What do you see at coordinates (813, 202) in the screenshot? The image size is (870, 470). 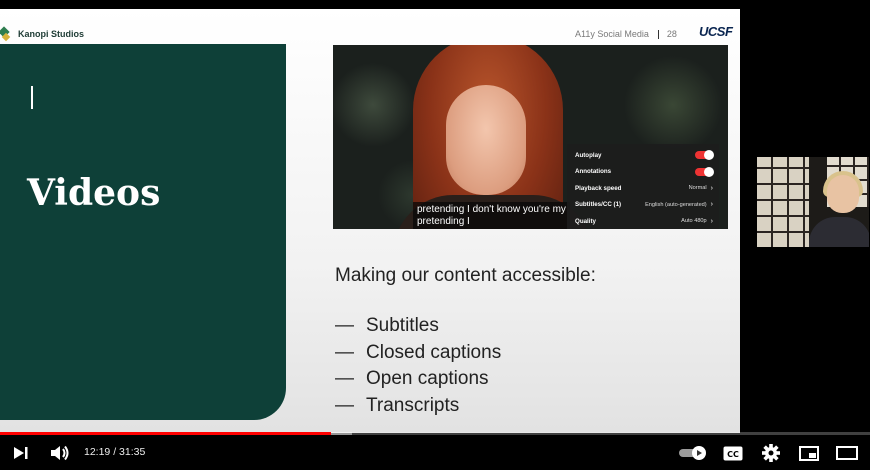 I see `presenter-webcam` at bounding box center [813, 202].